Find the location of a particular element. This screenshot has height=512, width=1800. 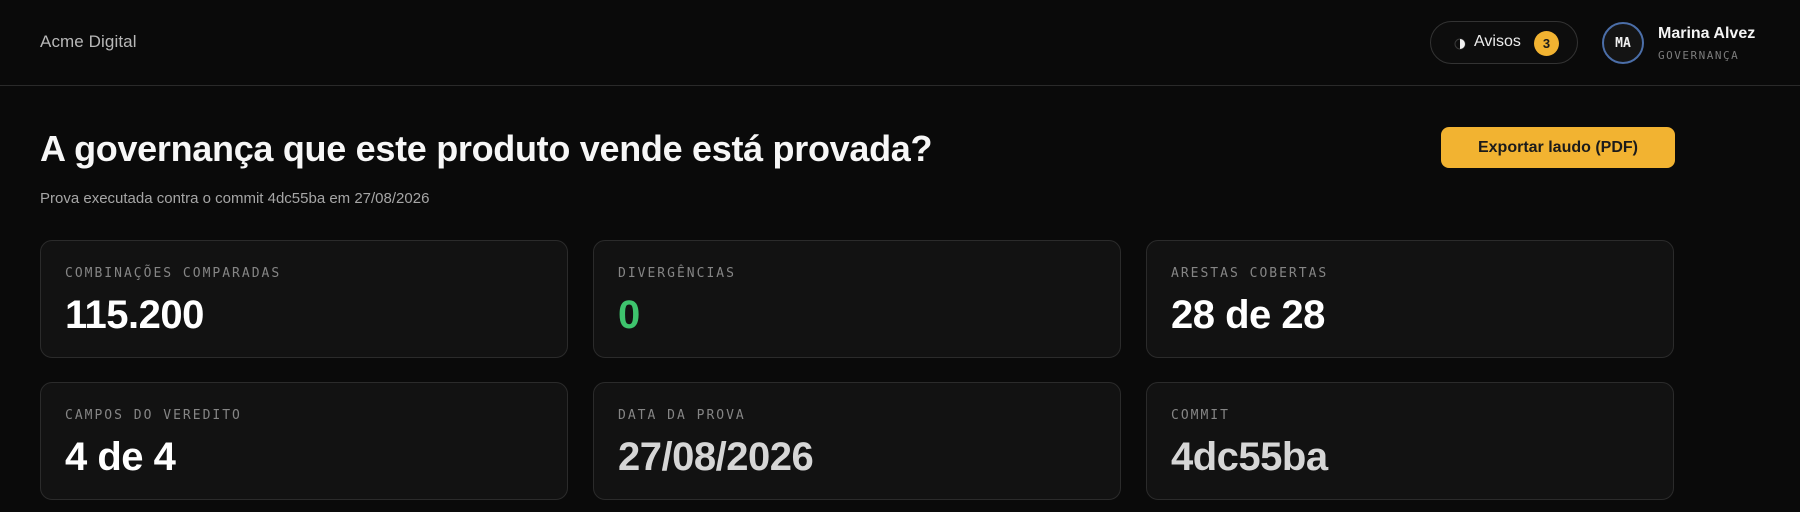

avatar: MA is located at coordinates (1623, 43).